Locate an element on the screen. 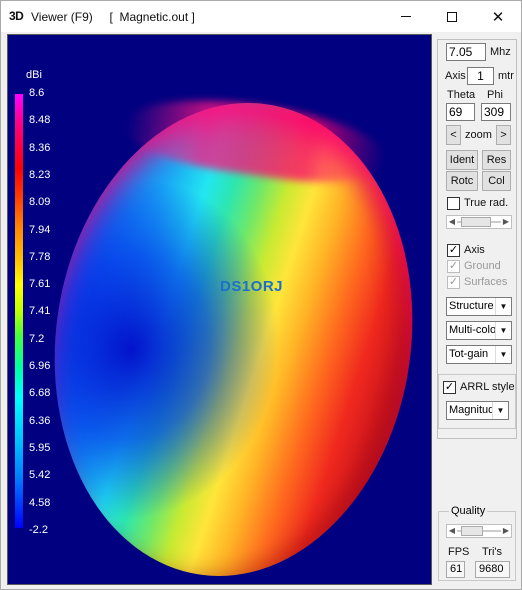 This screenshot has height=590, width=522. scale-label: 4.58 is located at coordinates (40, 502).